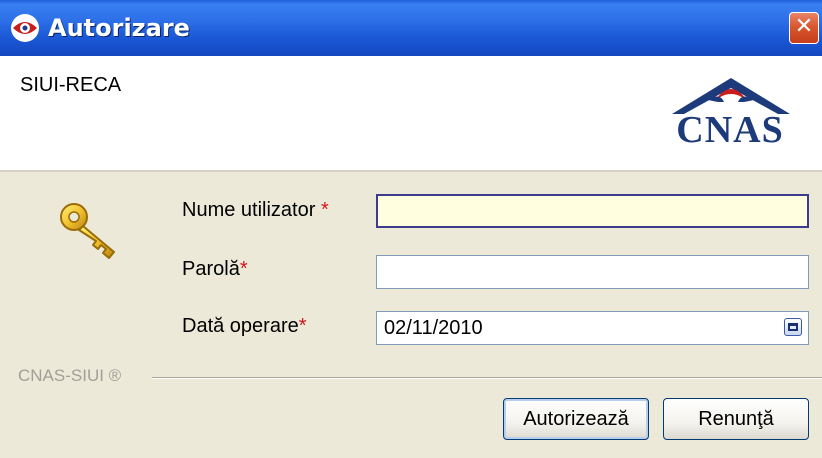 Image resolution: width=822 pixels, height=458 pixels. I want to click on date-label: Dată operare*, so click(244, 326).